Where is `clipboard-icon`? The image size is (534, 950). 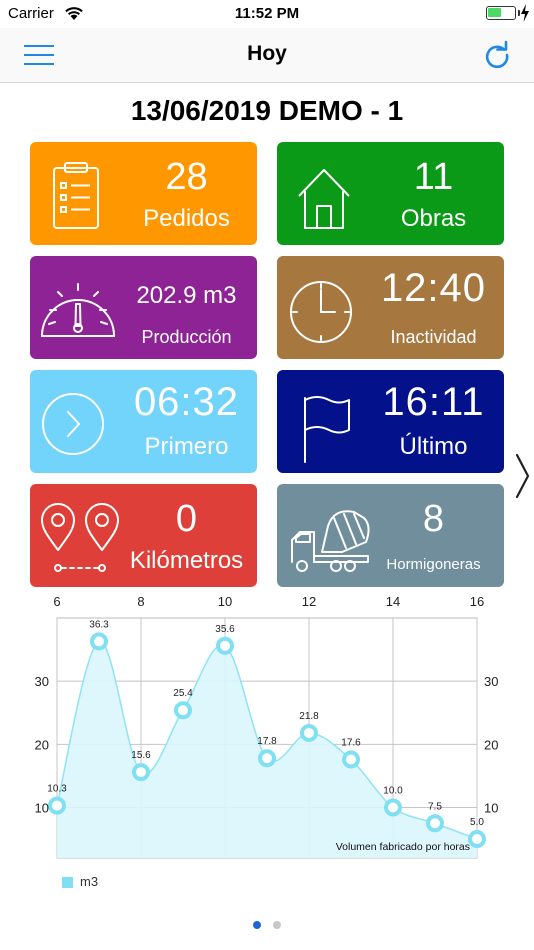 clipboard-icon is located at coordinates (76, 195).